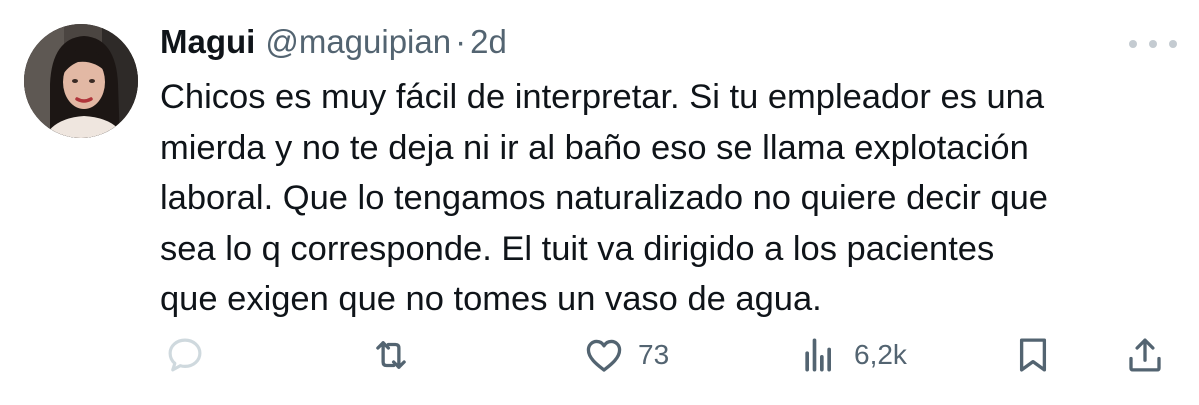 The image size is (1199, 405). I want to click on avatar-photo-image, so click(81, 81).